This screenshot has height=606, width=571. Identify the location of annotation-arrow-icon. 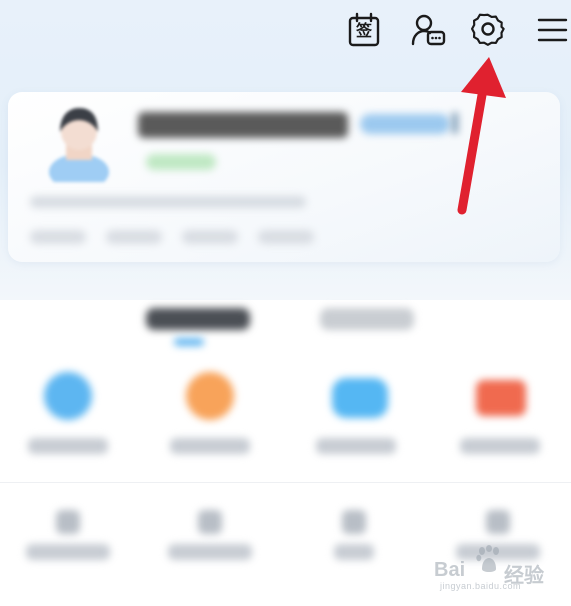
(481, 136).